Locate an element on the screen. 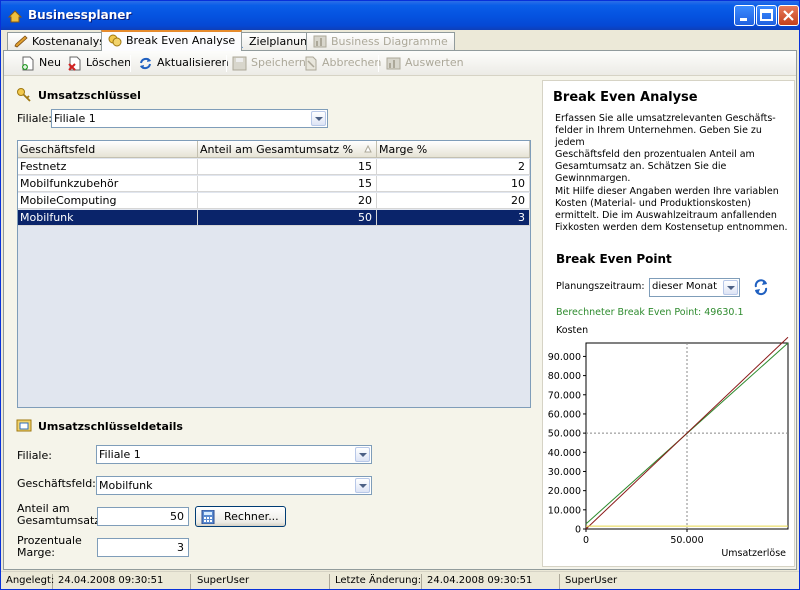 This screenshot has height=590, width=800. cell-marge: 10 is located at coordinates (453, 184).